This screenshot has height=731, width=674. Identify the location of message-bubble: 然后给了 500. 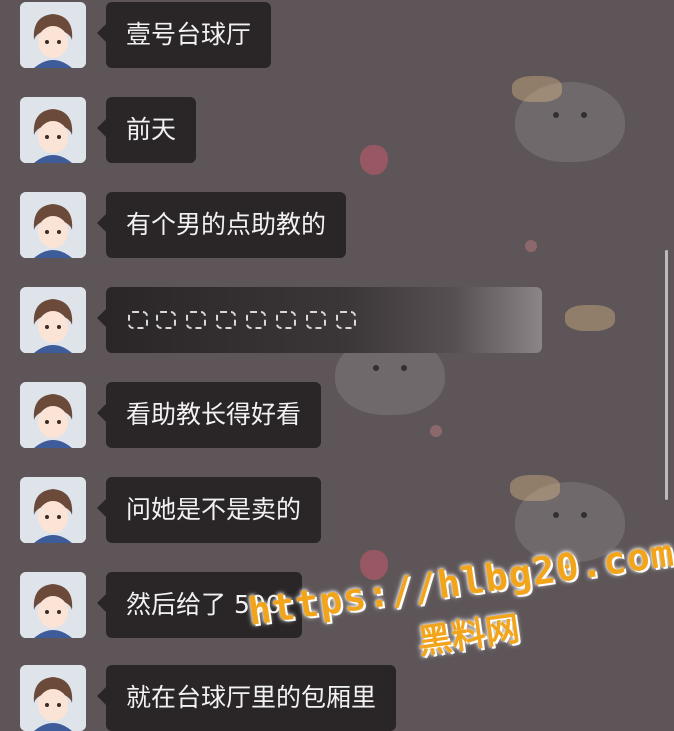
(204, 605).